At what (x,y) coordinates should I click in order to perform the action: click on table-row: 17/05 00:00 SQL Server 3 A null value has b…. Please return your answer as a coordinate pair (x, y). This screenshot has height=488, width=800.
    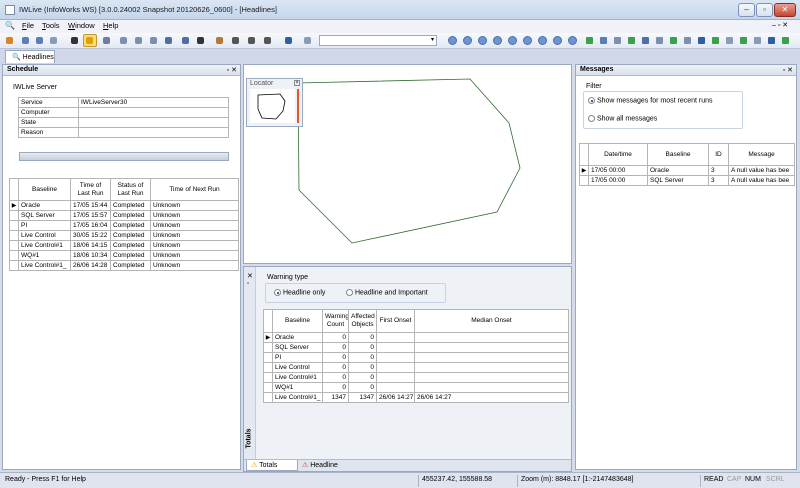
    Looking at the image, I should click on (687, 180).